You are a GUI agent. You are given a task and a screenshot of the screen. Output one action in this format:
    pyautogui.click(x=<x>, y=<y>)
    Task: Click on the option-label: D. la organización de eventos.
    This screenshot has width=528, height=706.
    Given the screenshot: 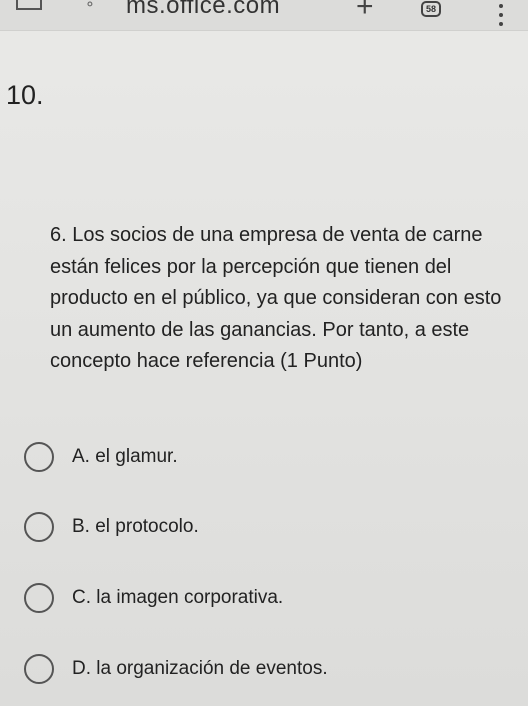 What is the action you would take?
    pyautogui.click(x=200, y=668)
    